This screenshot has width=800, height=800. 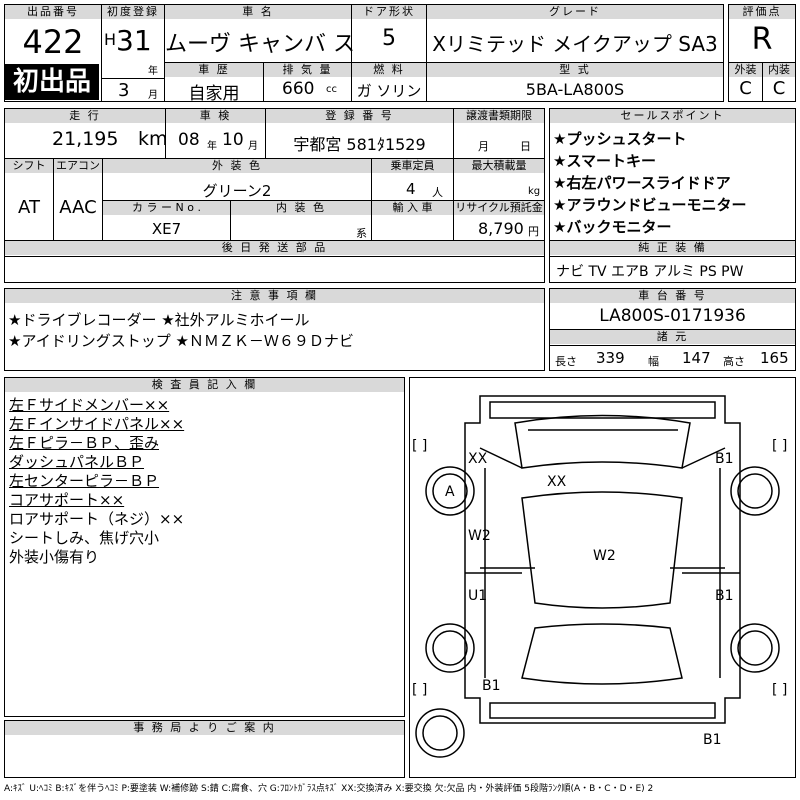 I want to click on inspector-line: シートしみ、焦げ穴小, so click(x=84, y=538).